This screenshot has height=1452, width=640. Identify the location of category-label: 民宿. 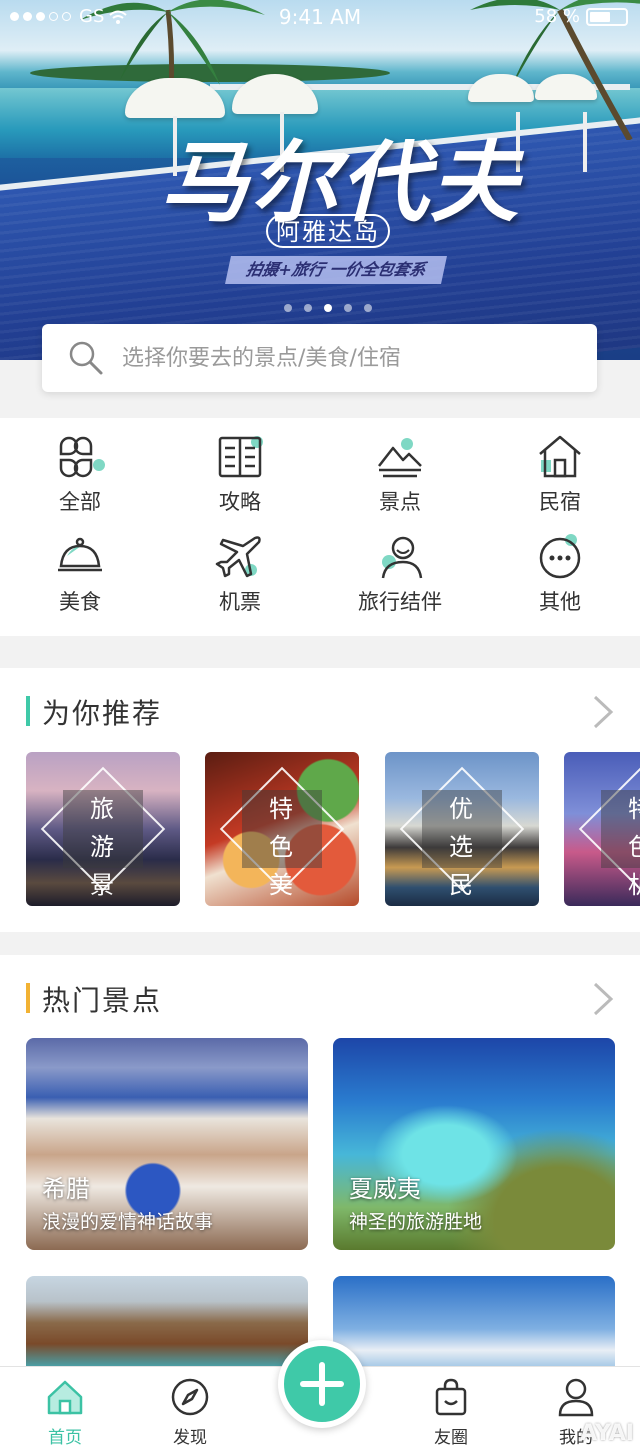
(560, 502).